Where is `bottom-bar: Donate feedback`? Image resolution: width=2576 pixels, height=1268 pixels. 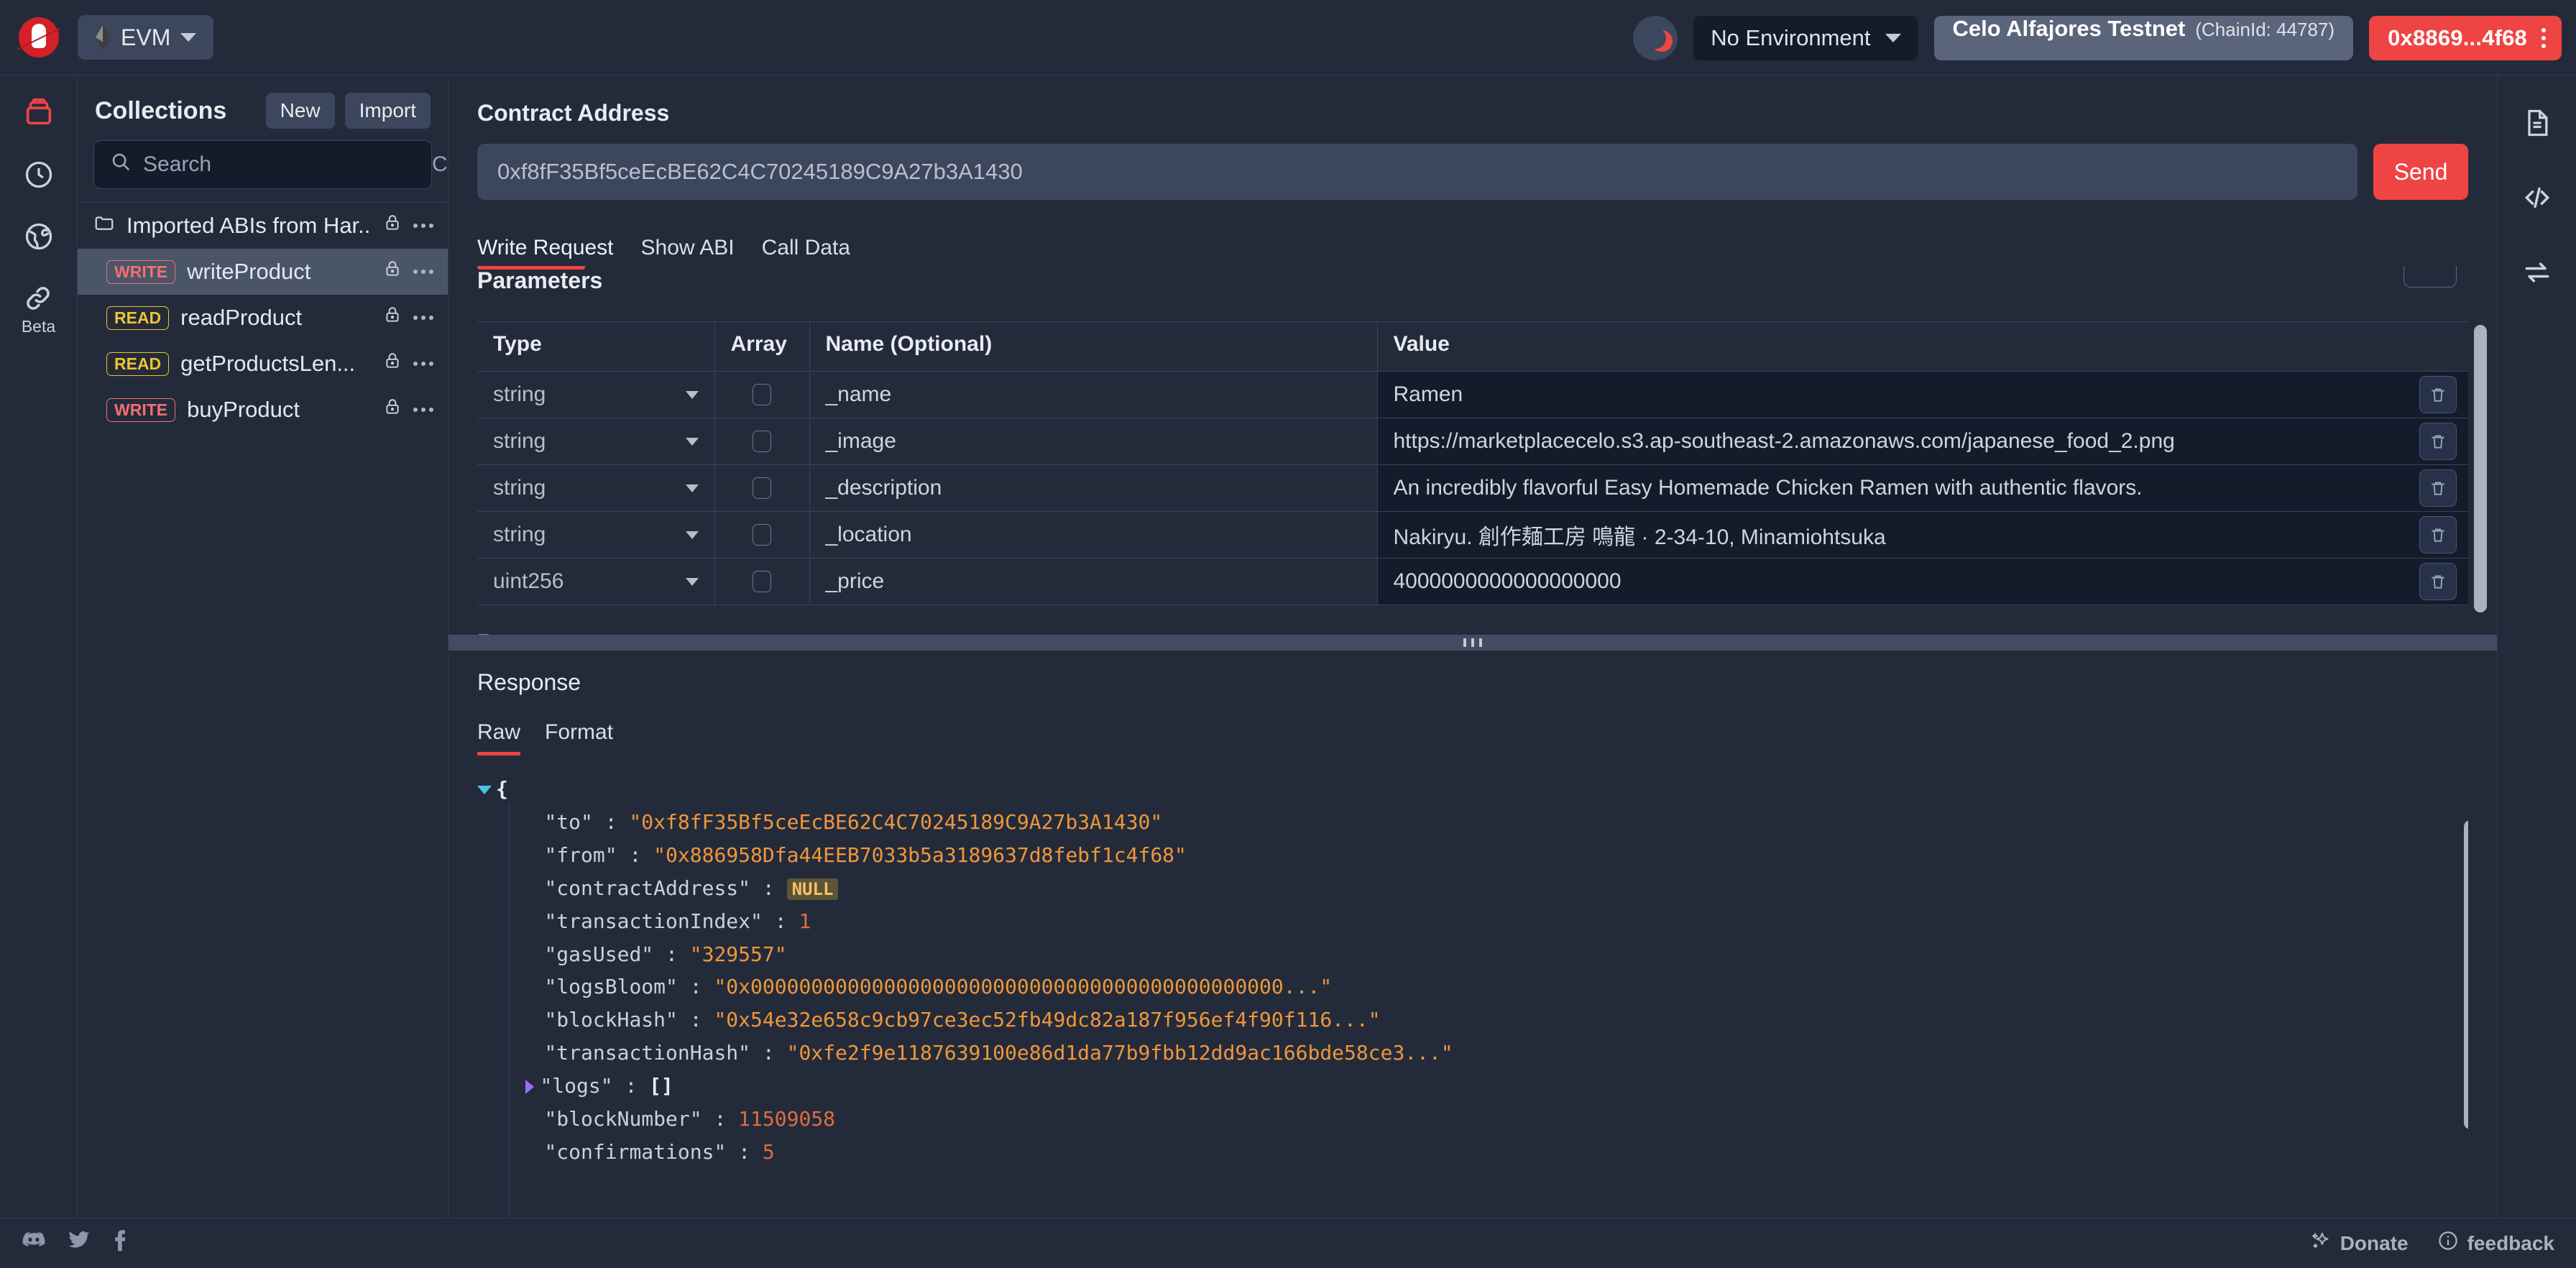 bottom-bar: Donate feedback is located at coordinates (1288, 1243).